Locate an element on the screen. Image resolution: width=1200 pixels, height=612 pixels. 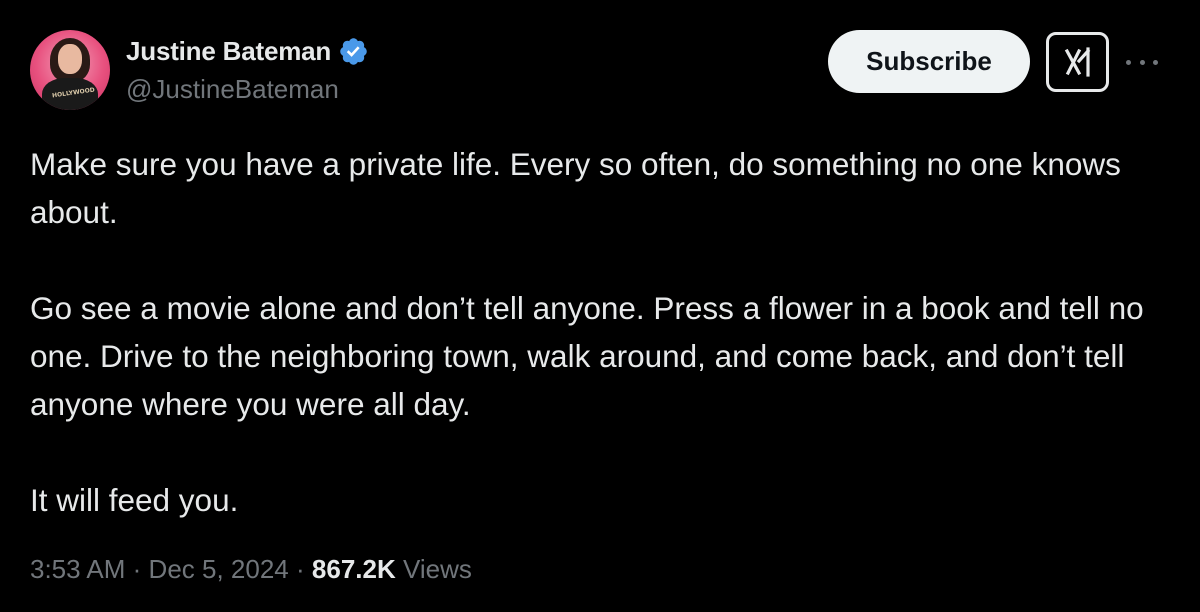
views-label: Views is located at coordinates (437, 569).